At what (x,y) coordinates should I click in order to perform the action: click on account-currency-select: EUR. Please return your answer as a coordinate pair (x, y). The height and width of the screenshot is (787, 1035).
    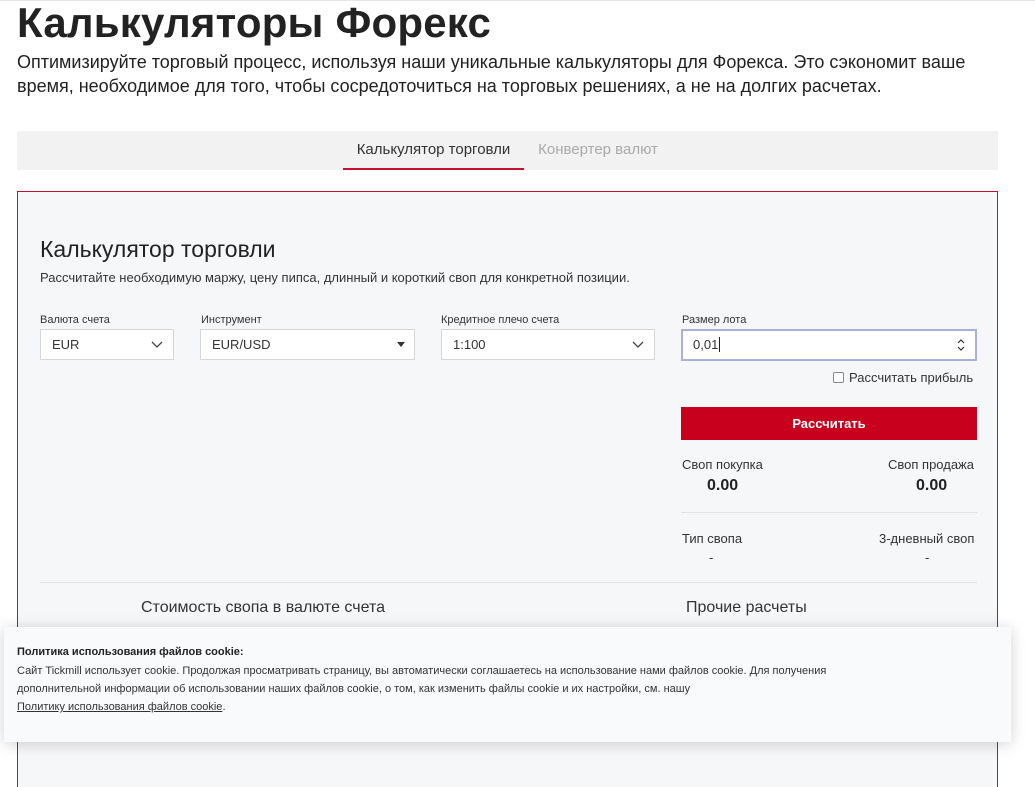
    Looking at the image, I should click on (107, 344).